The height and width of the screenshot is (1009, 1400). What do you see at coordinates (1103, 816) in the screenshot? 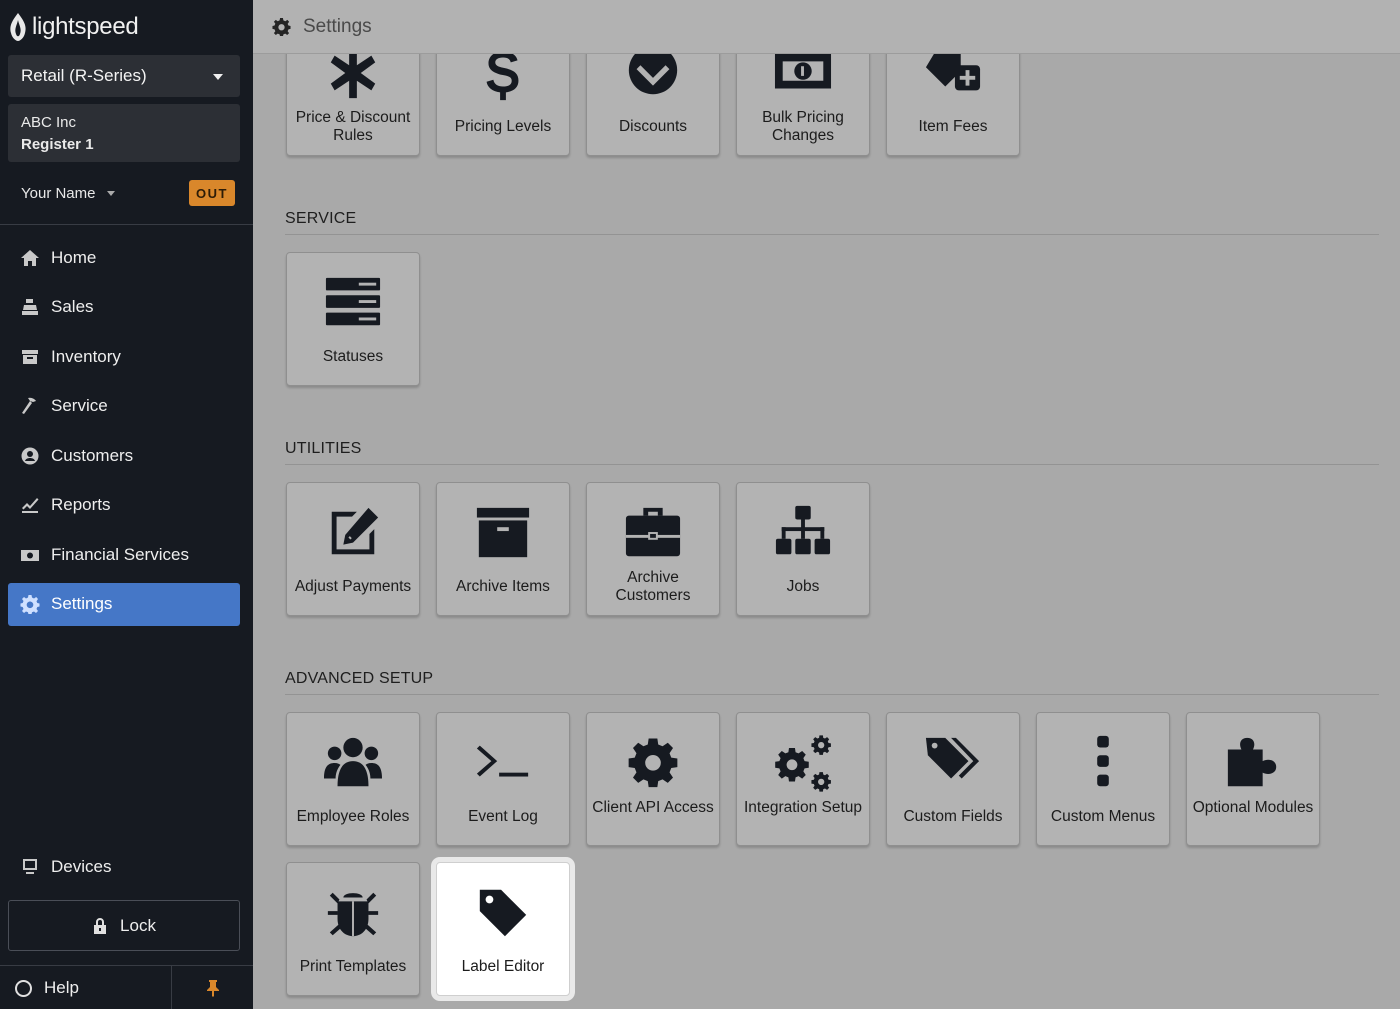
I see `tile-label: Custom Menus` at bounding box center [1103, 816].